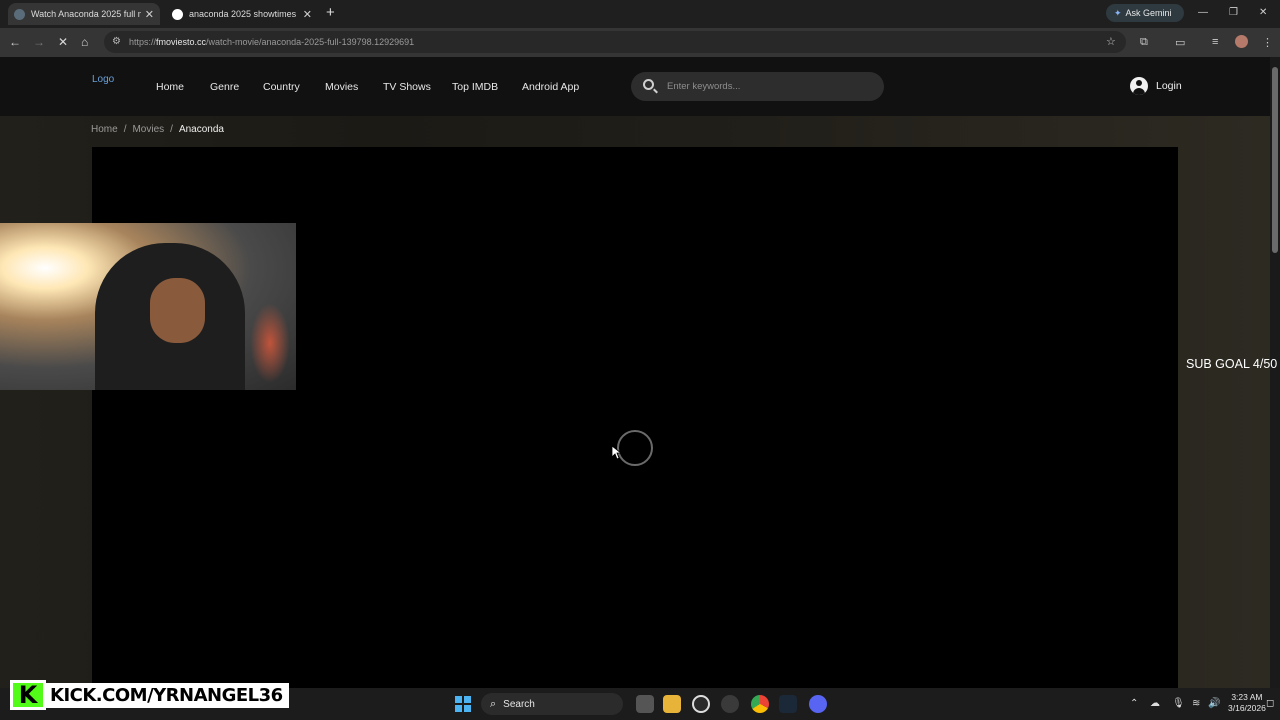 The image size is (1280, 720). I want to click on search-icon, so click(648, 84).